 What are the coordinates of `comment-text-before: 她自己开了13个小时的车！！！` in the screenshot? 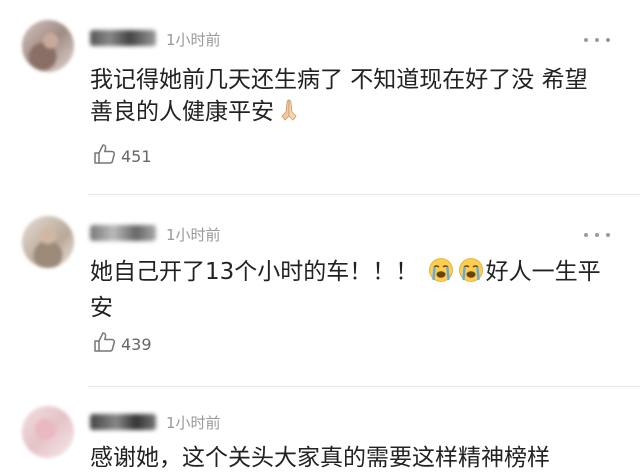 It's located at (254, 272).